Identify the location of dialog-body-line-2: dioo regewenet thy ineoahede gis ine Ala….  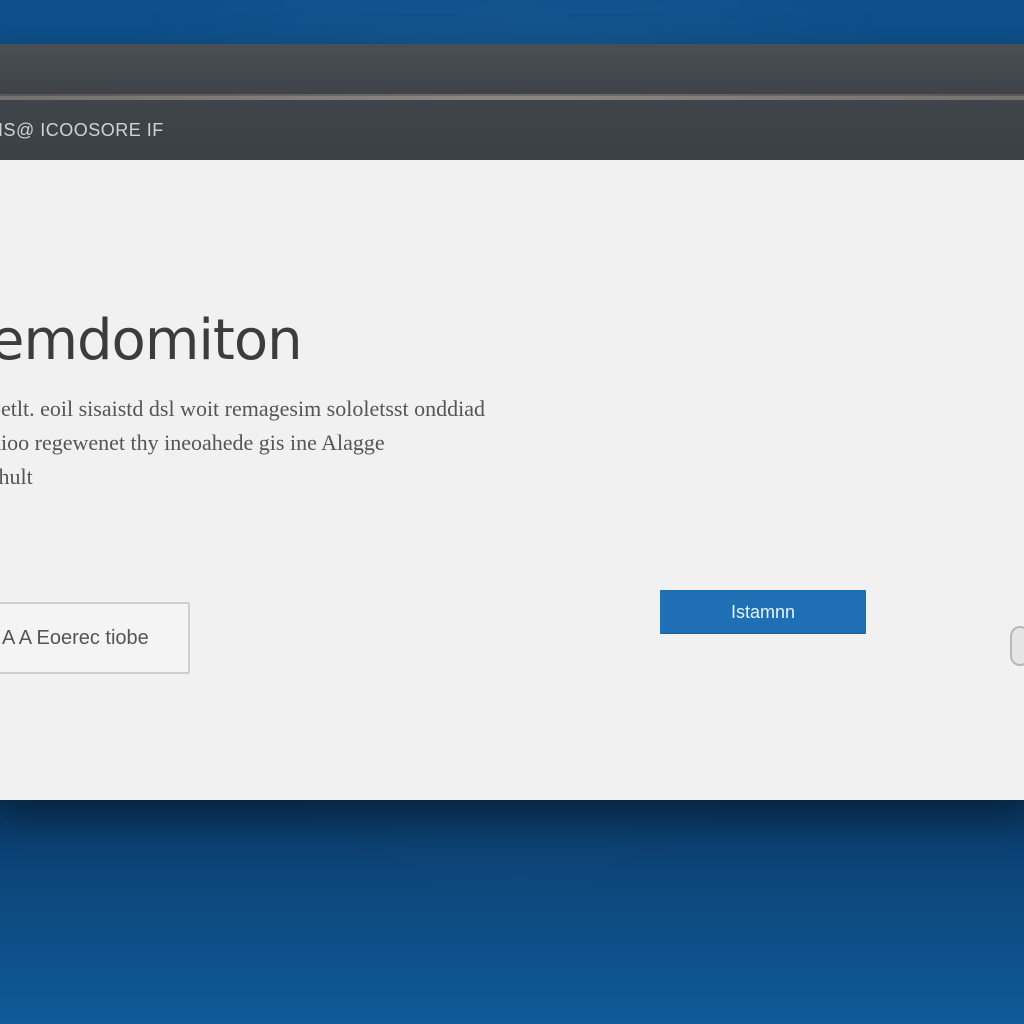
(192, 442).